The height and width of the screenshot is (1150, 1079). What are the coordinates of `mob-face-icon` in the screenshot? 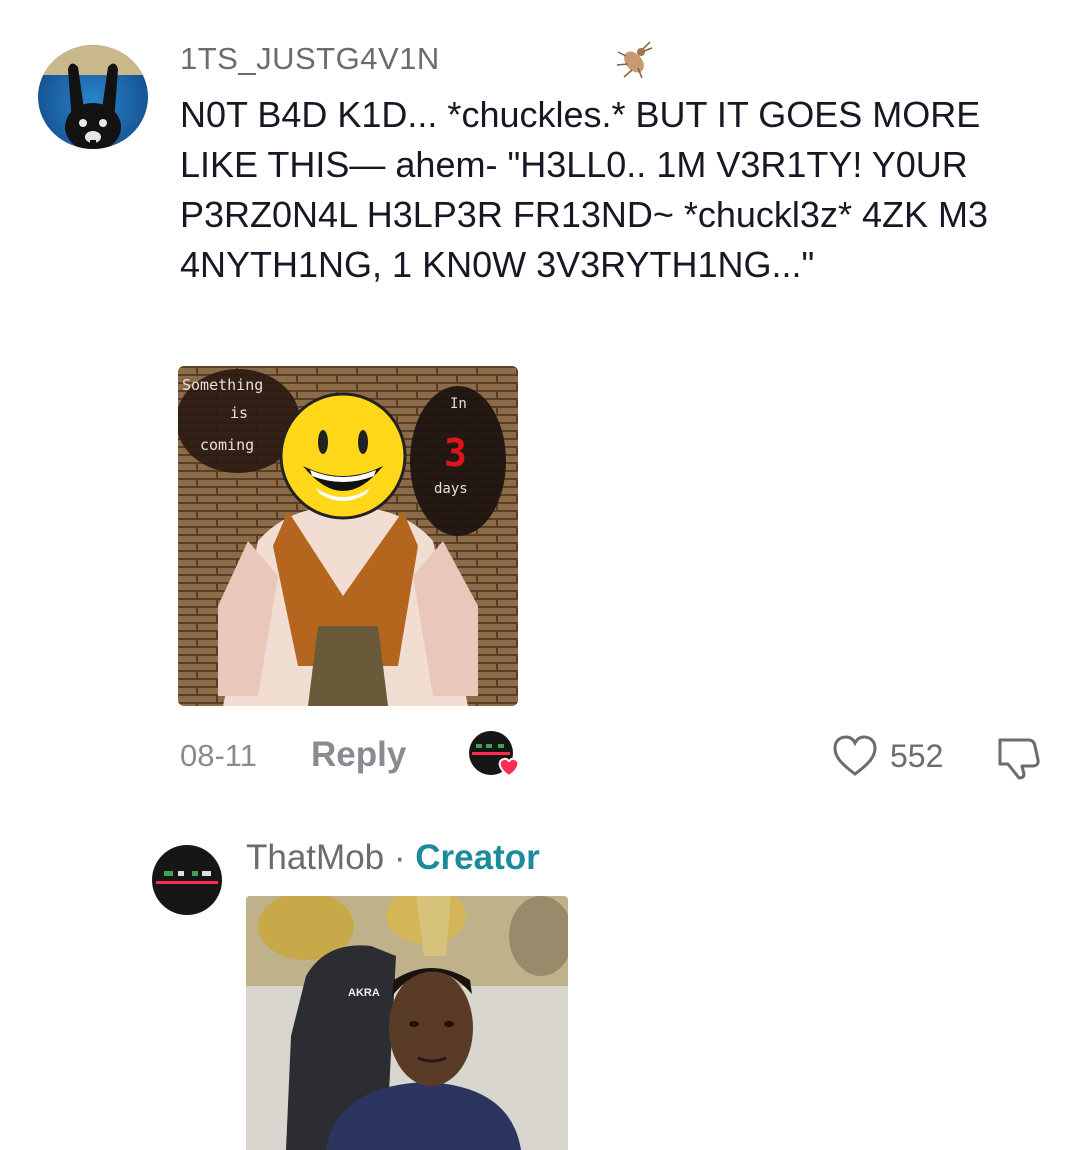 It's located at (187, 877).